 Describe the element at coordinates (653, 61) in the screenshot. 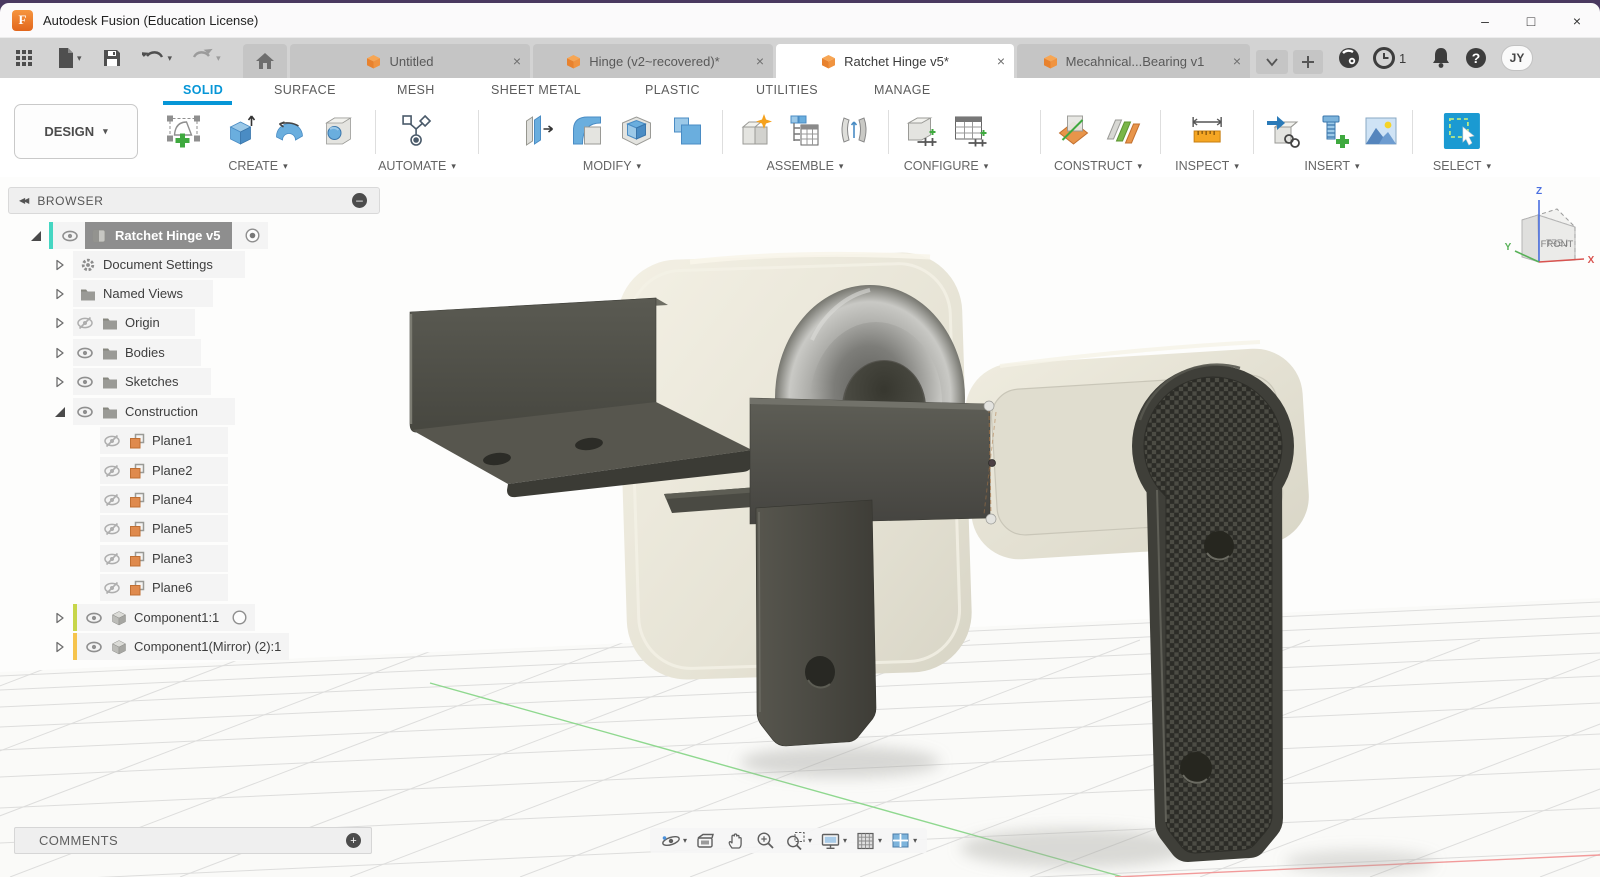

I see `tab-hinge-recovered: Hinge (v2~recovered)* ×` at that location.